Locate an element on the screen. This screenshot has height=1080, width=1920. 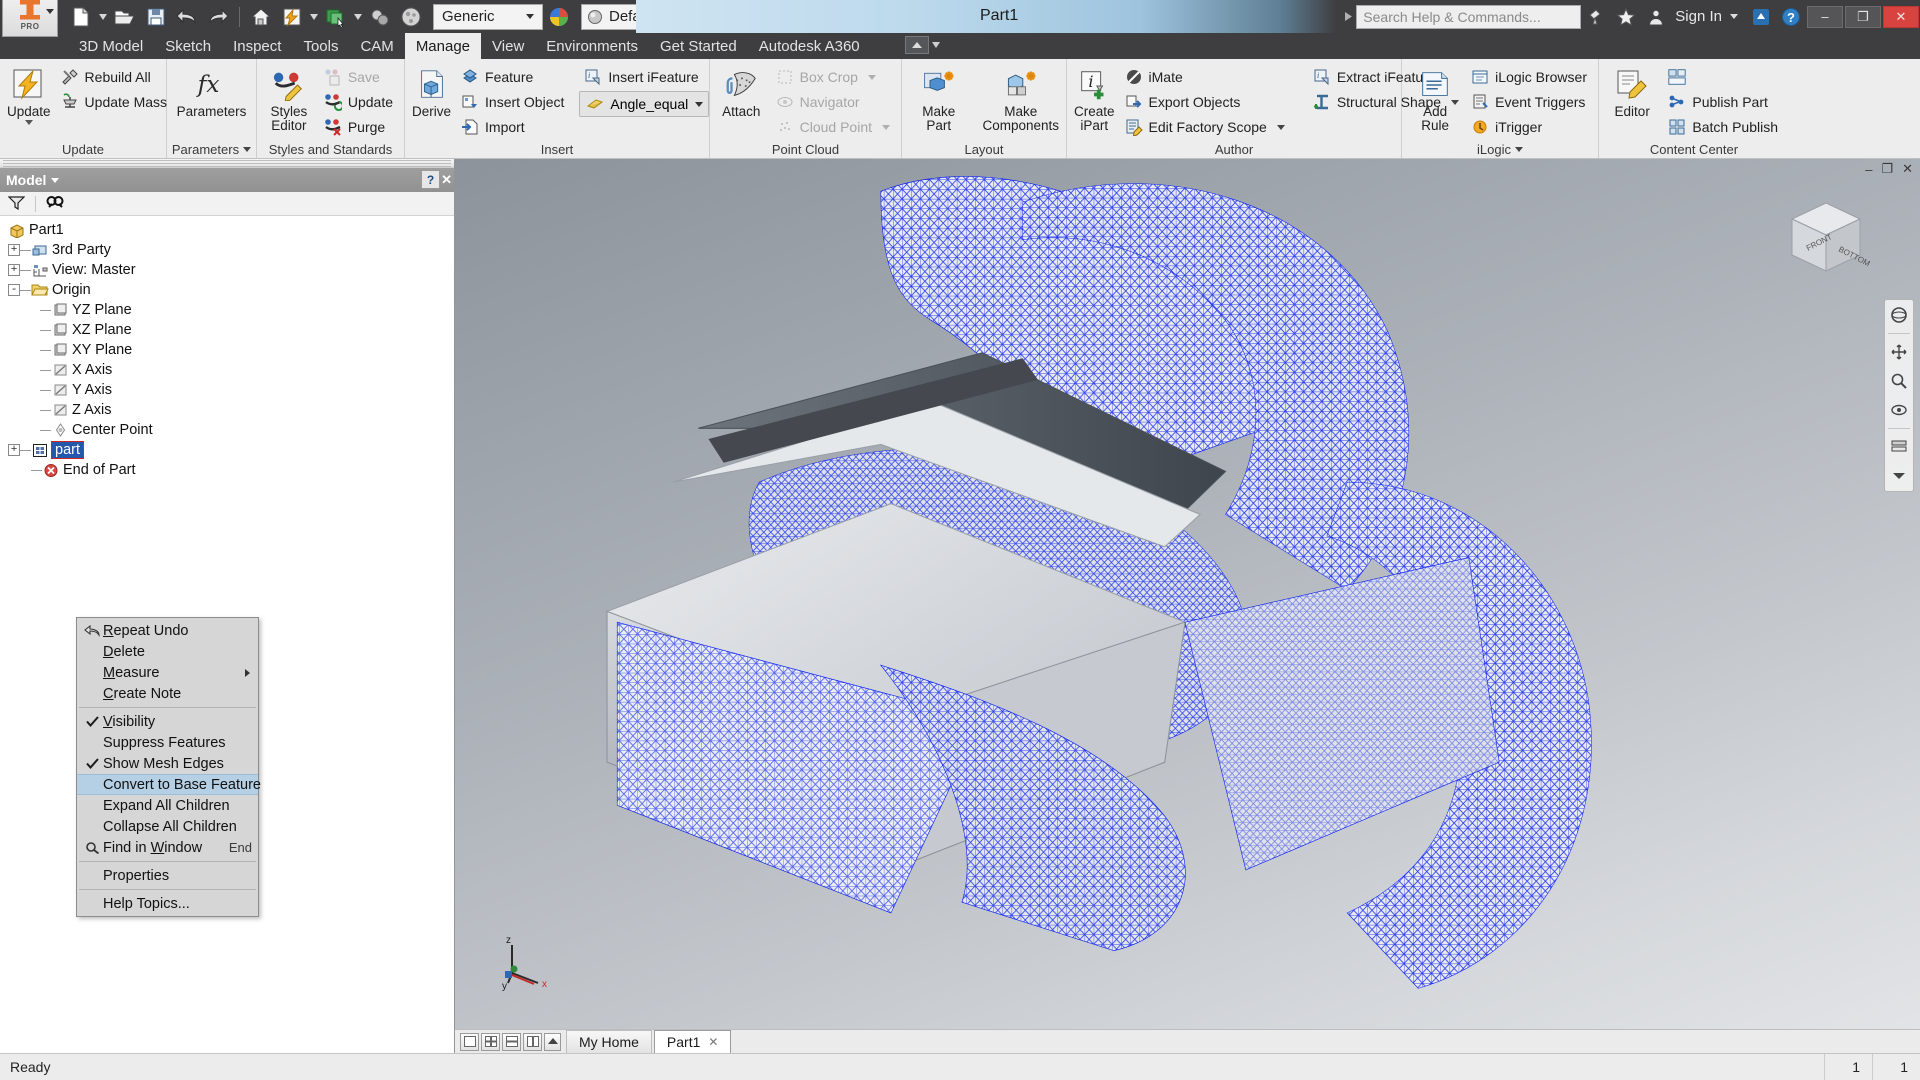
update-mass-button: Update Mass is located at coordinates (115, 102).